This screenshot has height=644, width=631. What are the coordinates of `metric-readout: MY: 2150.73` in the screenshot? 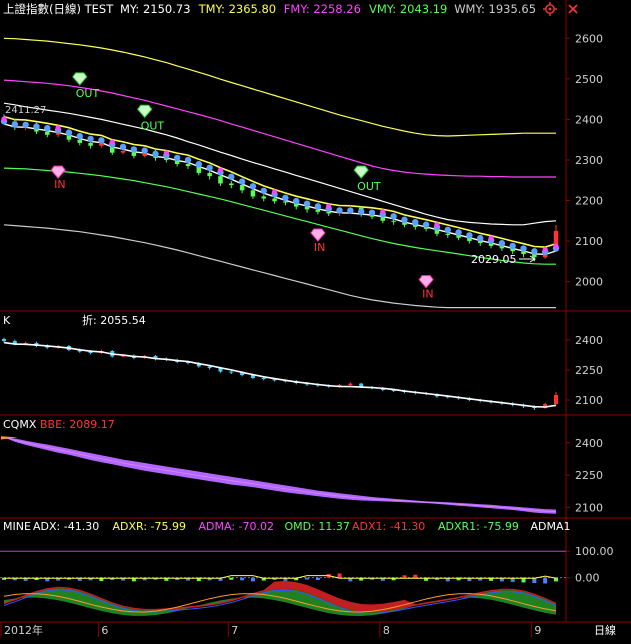 It's located at (155, 9).